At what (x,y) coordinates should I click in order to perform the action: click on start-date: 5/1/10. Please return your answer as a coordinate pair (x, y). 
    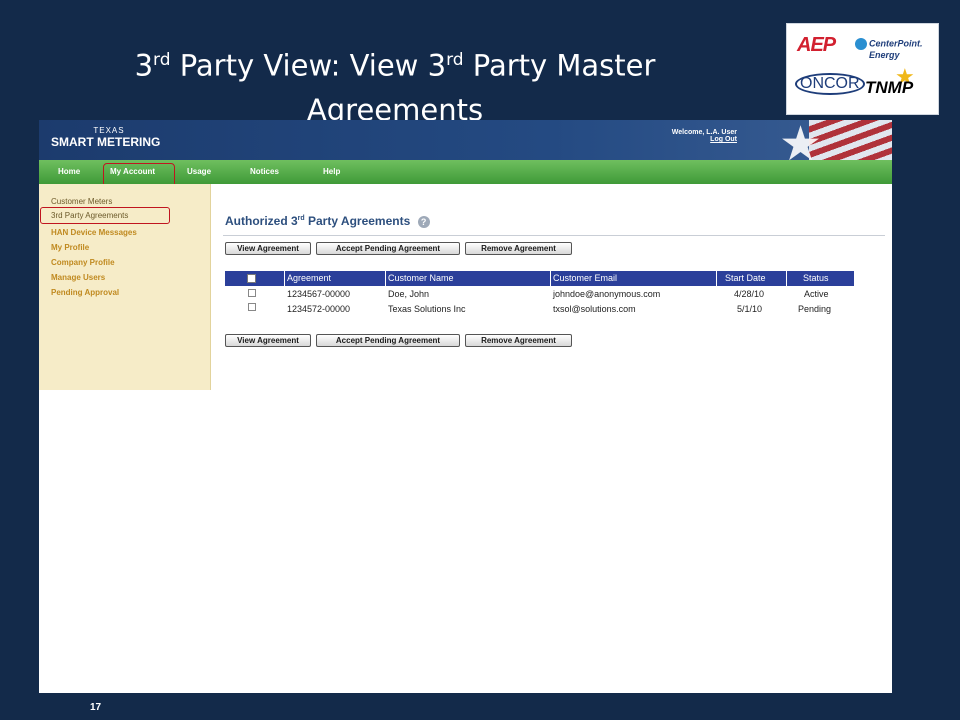
    Looking at the image, I should click on (750, 309).